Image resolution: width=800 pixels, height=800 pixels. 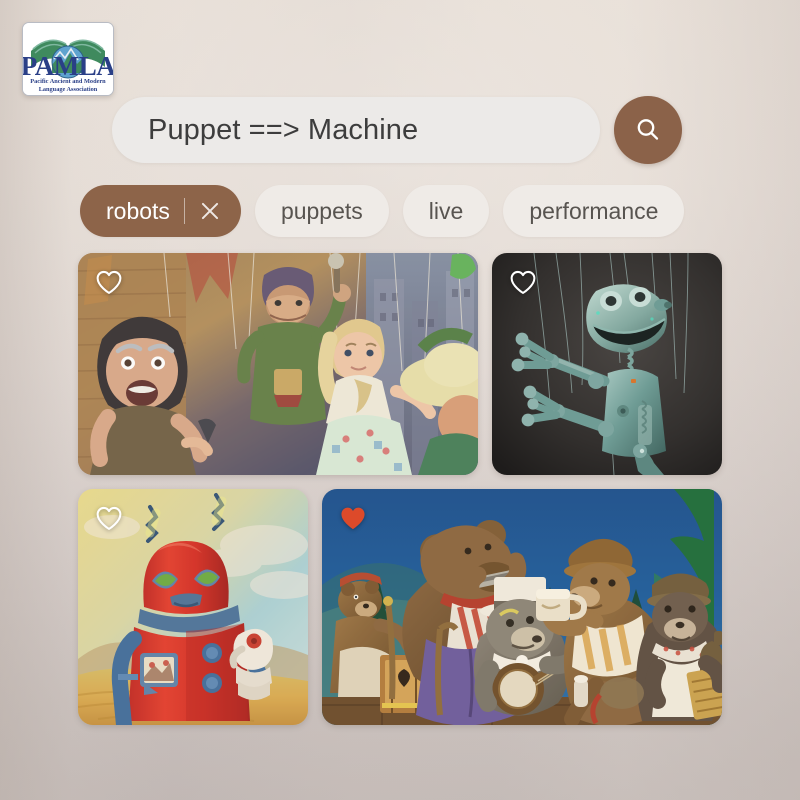 I want to click on filter-chip-robots: robots, so click(x=160, y=211).